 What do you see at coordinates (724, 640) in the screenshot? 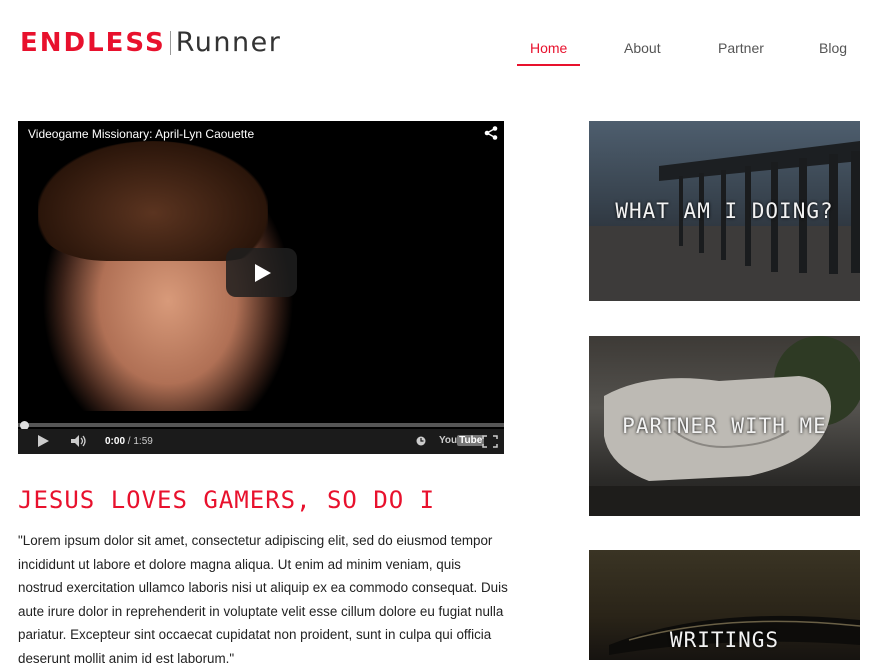
I see `card-label-writings: WRITINGS` at bounding box center [724, 640].